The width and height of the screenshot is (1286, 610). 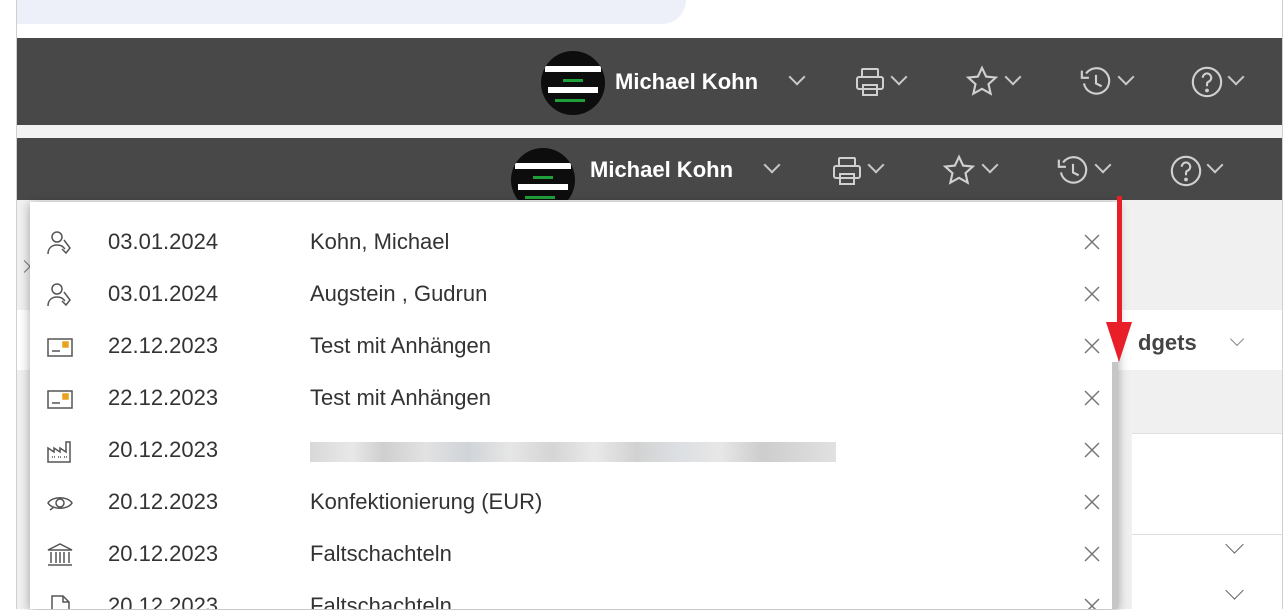 What do you see at coordinates (60, 504) in the screenshot?
I see `eye-view-icon` at bounding box center [60, 504].